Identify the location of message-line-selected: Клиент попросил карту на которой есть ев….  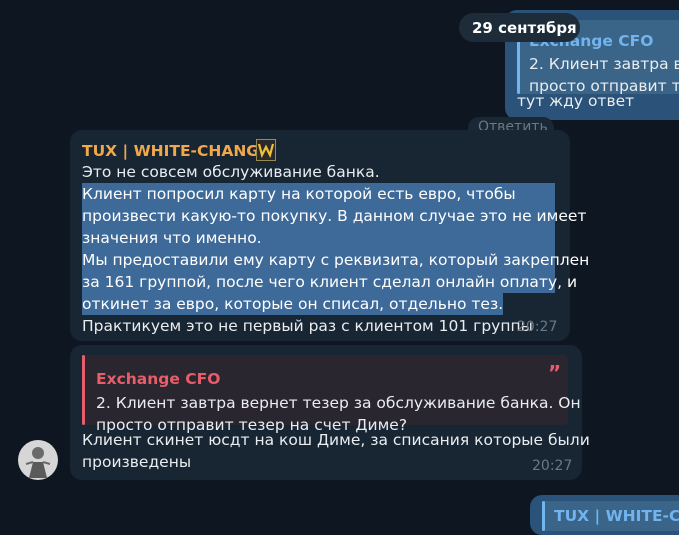
(318, 194).